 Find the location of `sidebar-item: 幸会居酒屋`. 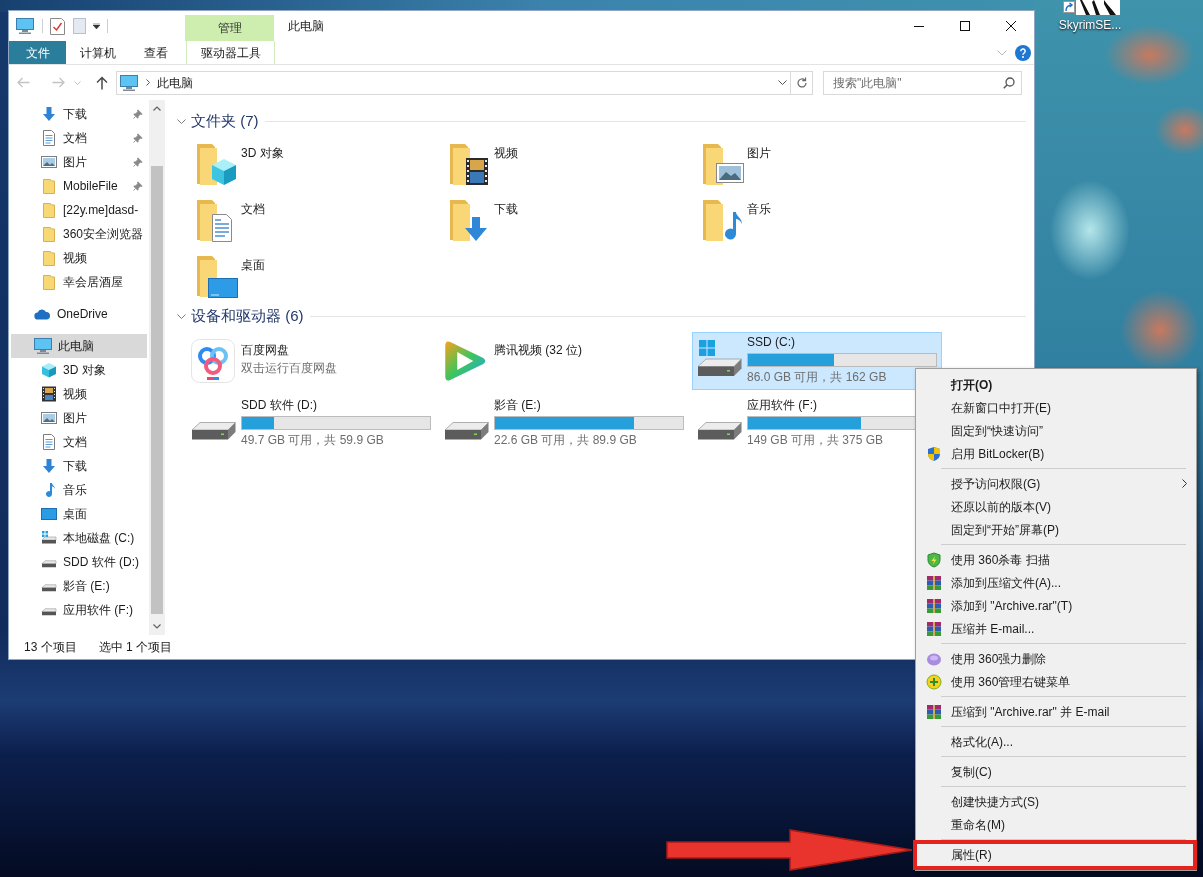

sidebar-item: 幸会居酒屋 is located at coordinates (79, 282).